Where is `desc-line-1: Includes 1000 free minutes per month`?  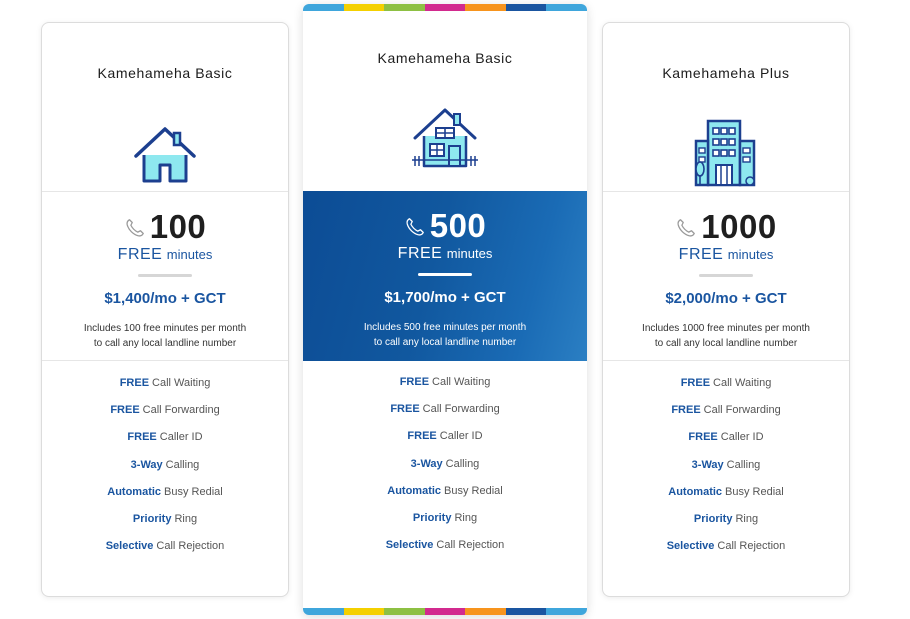
desc-line-1: Includes 1000 free minutes per month is located at coordinates (726, 328).